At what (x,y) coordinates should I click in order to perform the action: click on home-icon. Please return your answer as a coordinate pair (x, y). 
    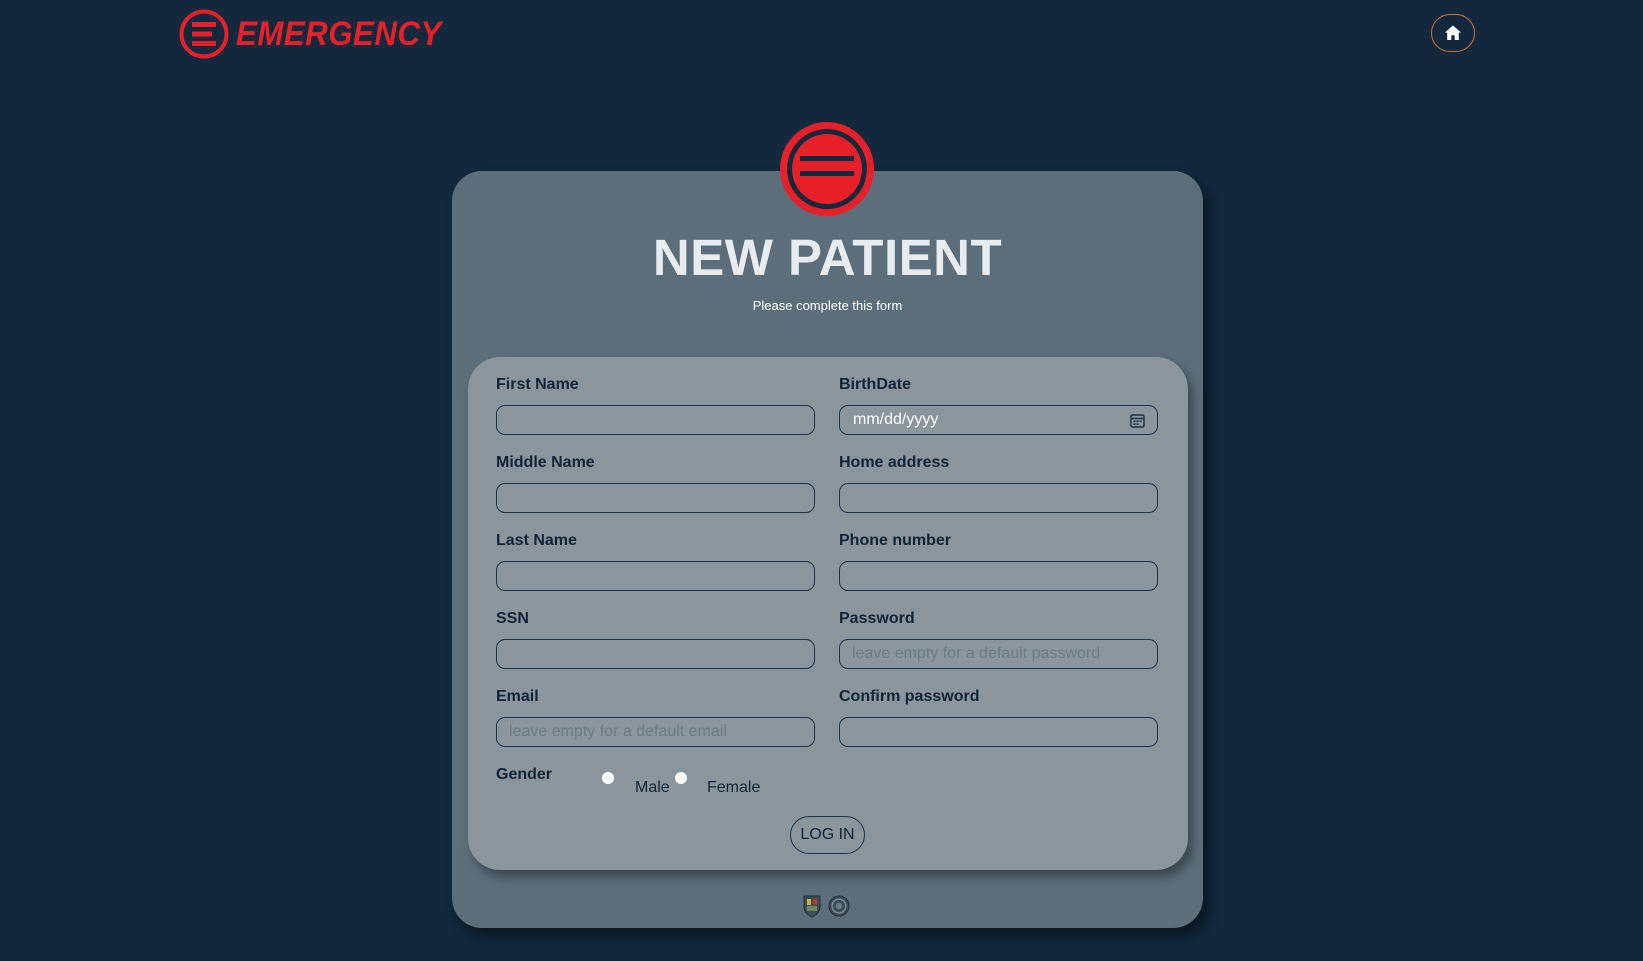
    Looking at the image, I should click on (1453, 32).